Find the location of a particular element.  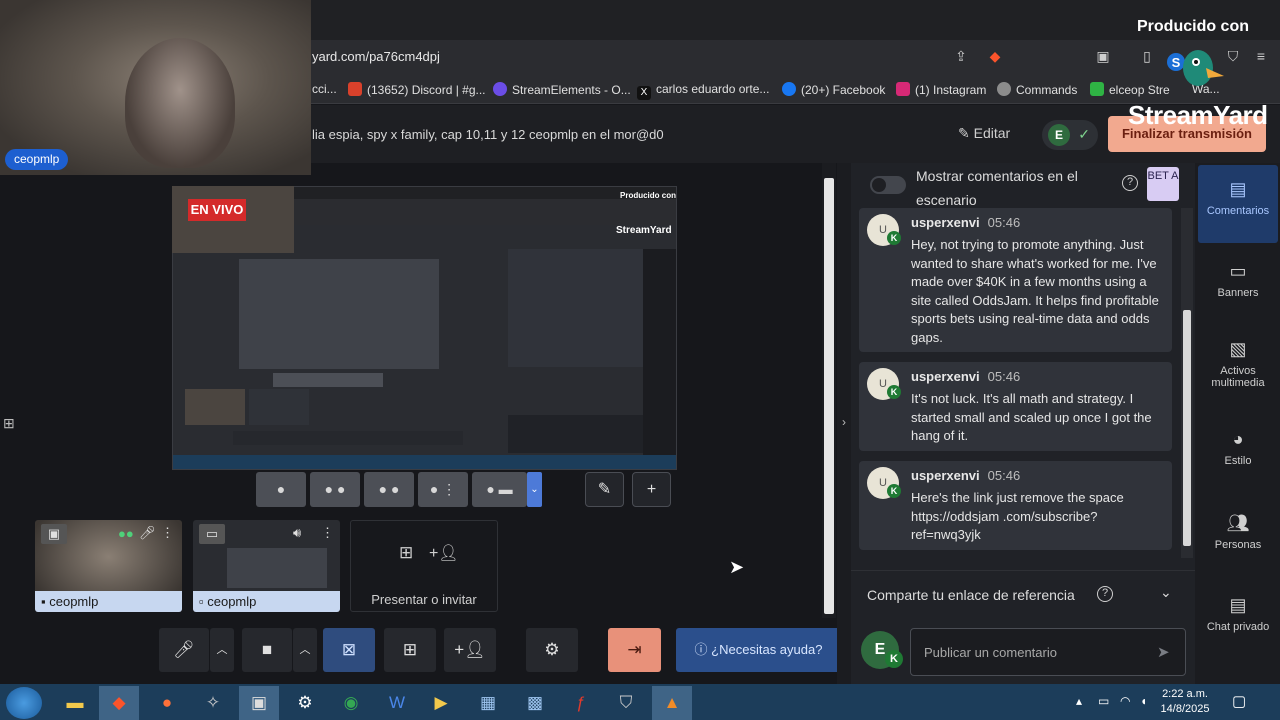

file-explorer-icon: ▬ is located at coordinates (75, 703).